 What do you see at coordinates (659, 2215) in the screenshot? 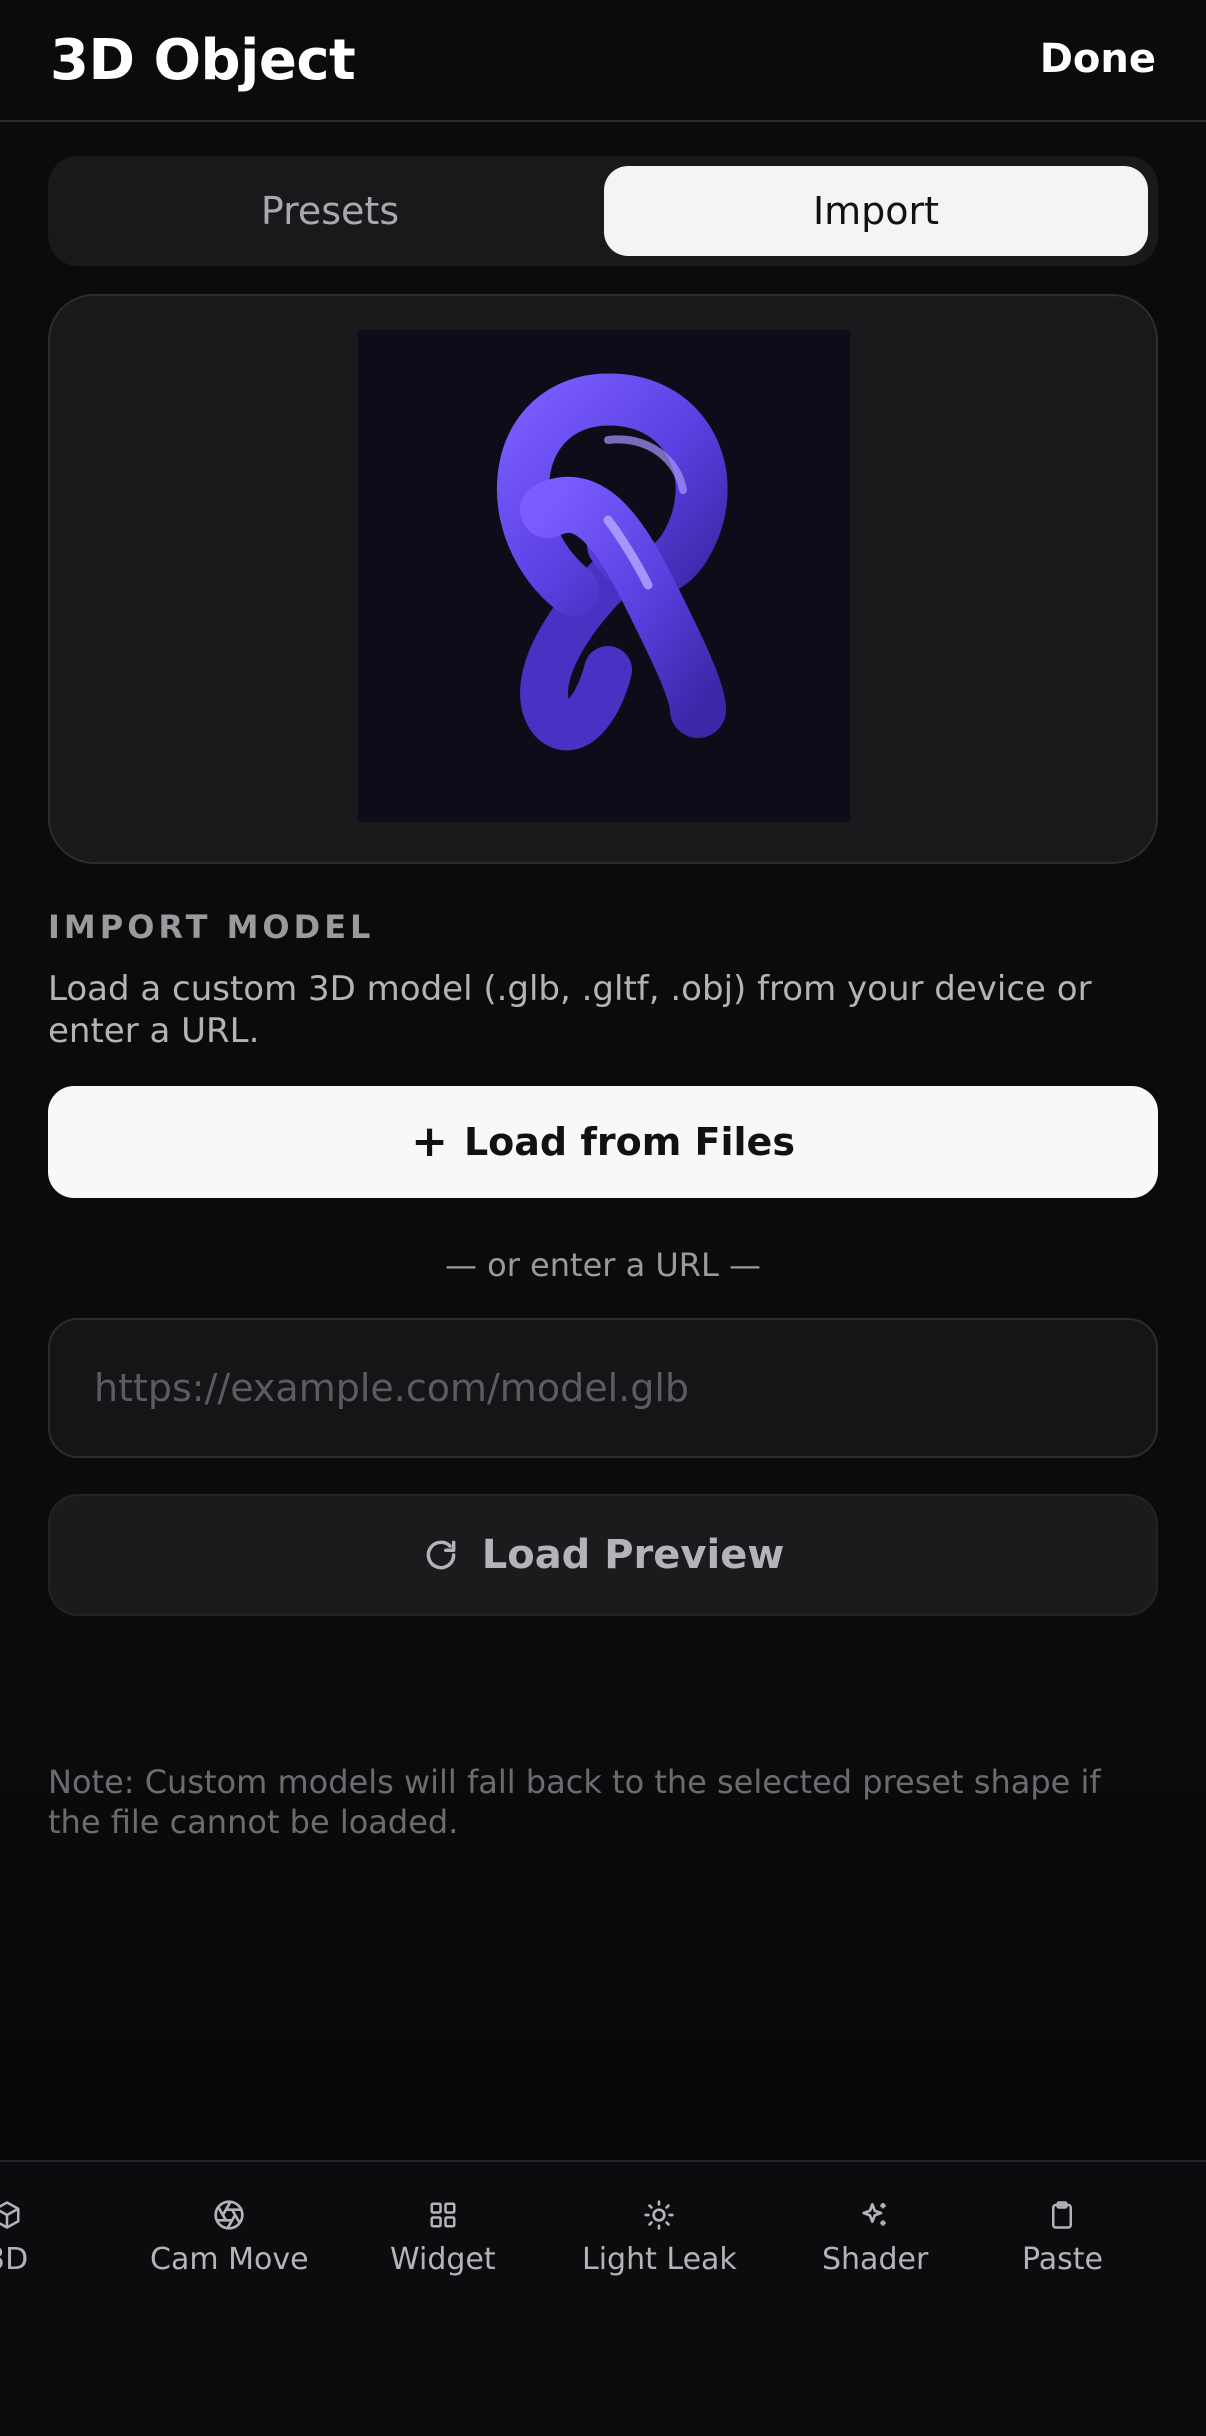
I see `sun-icon` at bounding box center [659, 2215].